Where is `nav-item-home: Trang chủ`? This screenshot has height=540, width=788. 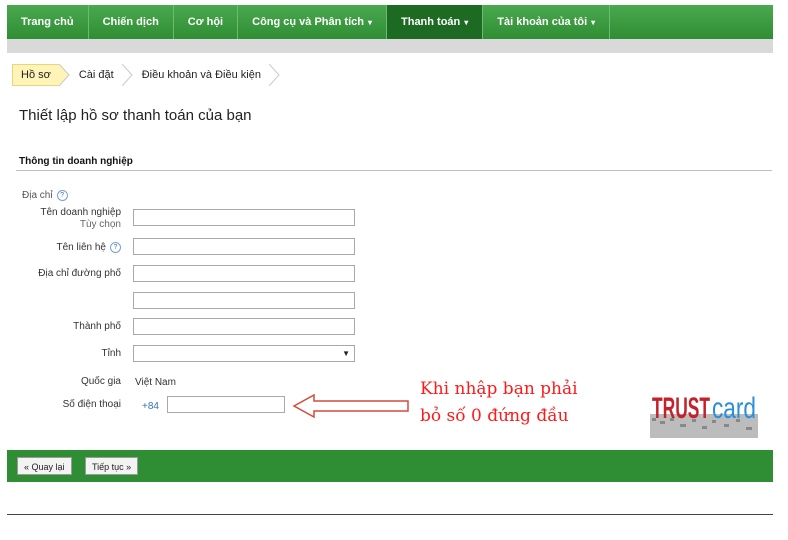 nav-item-home: Trang chủ is located at coordinates (48, 22).